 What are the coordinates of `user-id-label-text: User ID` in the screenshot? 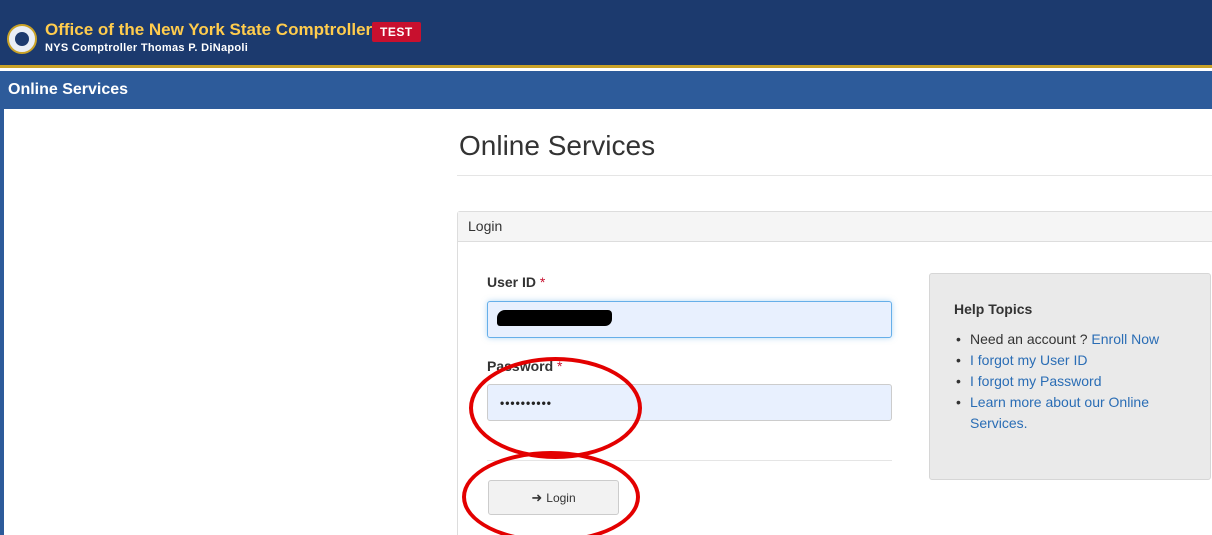 It's located at (512, 282).